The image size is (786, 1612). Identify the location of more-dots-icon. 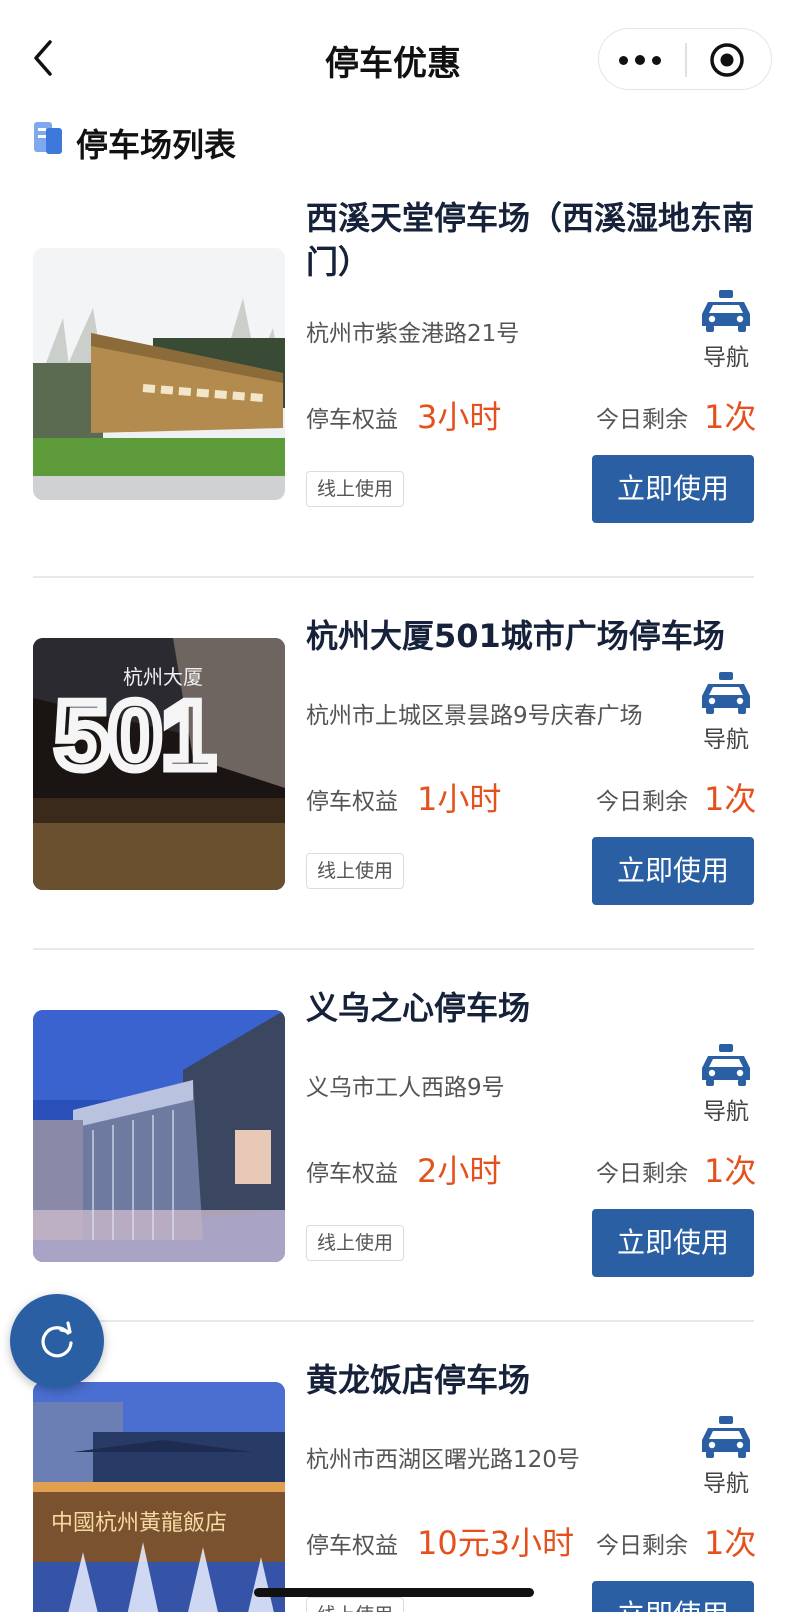
(644, 59).